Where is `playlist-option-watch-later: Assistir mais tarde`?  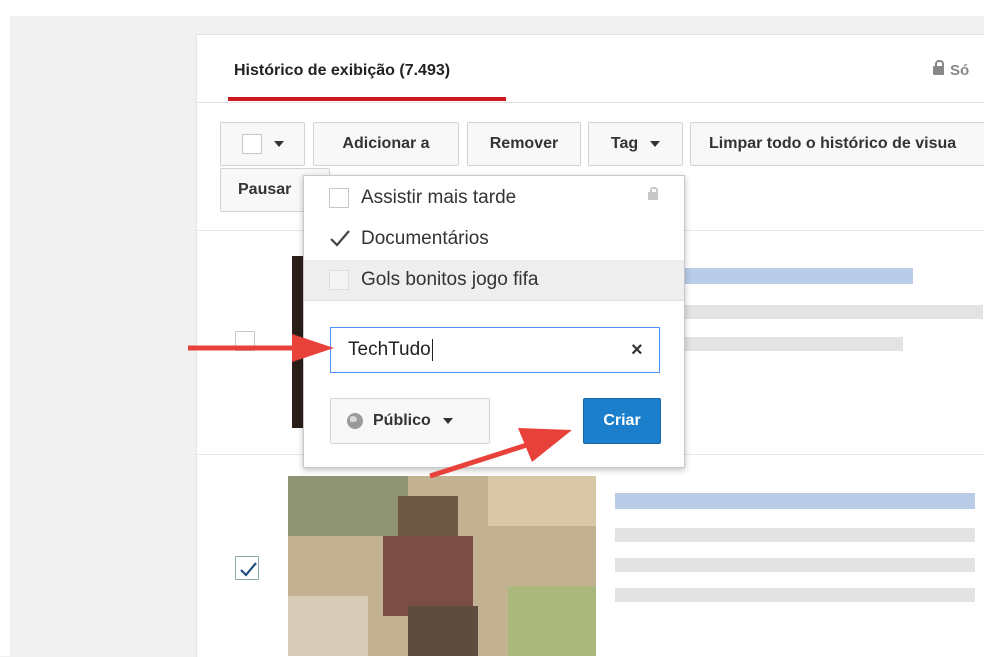
playlist-option-watch-later: Assistir mais tarde is located at coordinates (494, 198).